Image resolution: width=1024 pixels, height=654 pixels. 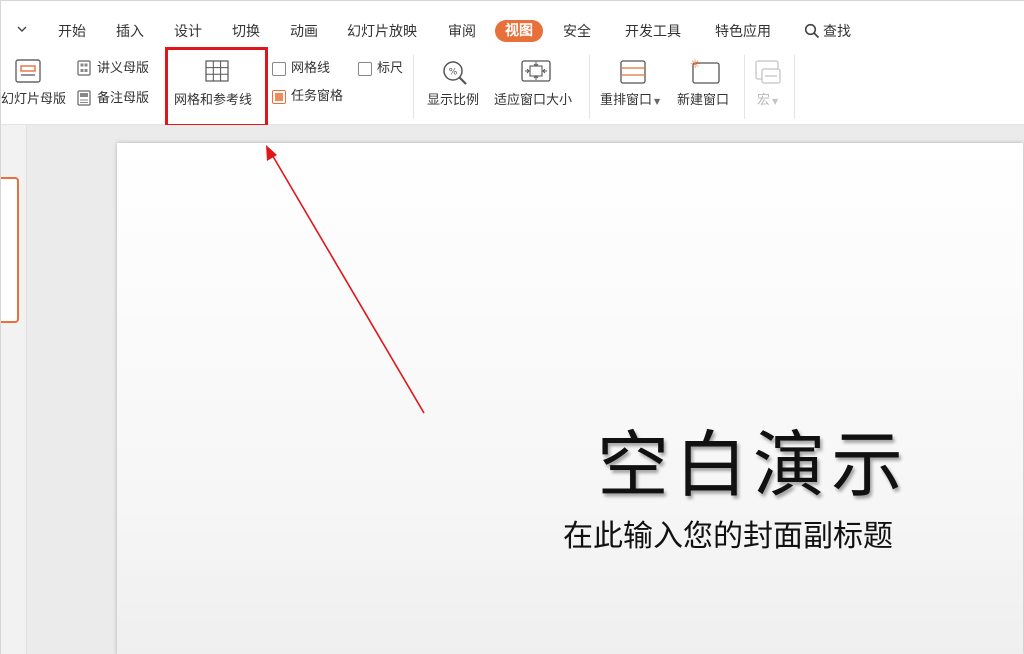 What do you see at coordinates (84, 68) in the screenshot?
I see `handout-master-icon` at bounding box center [84, 68].